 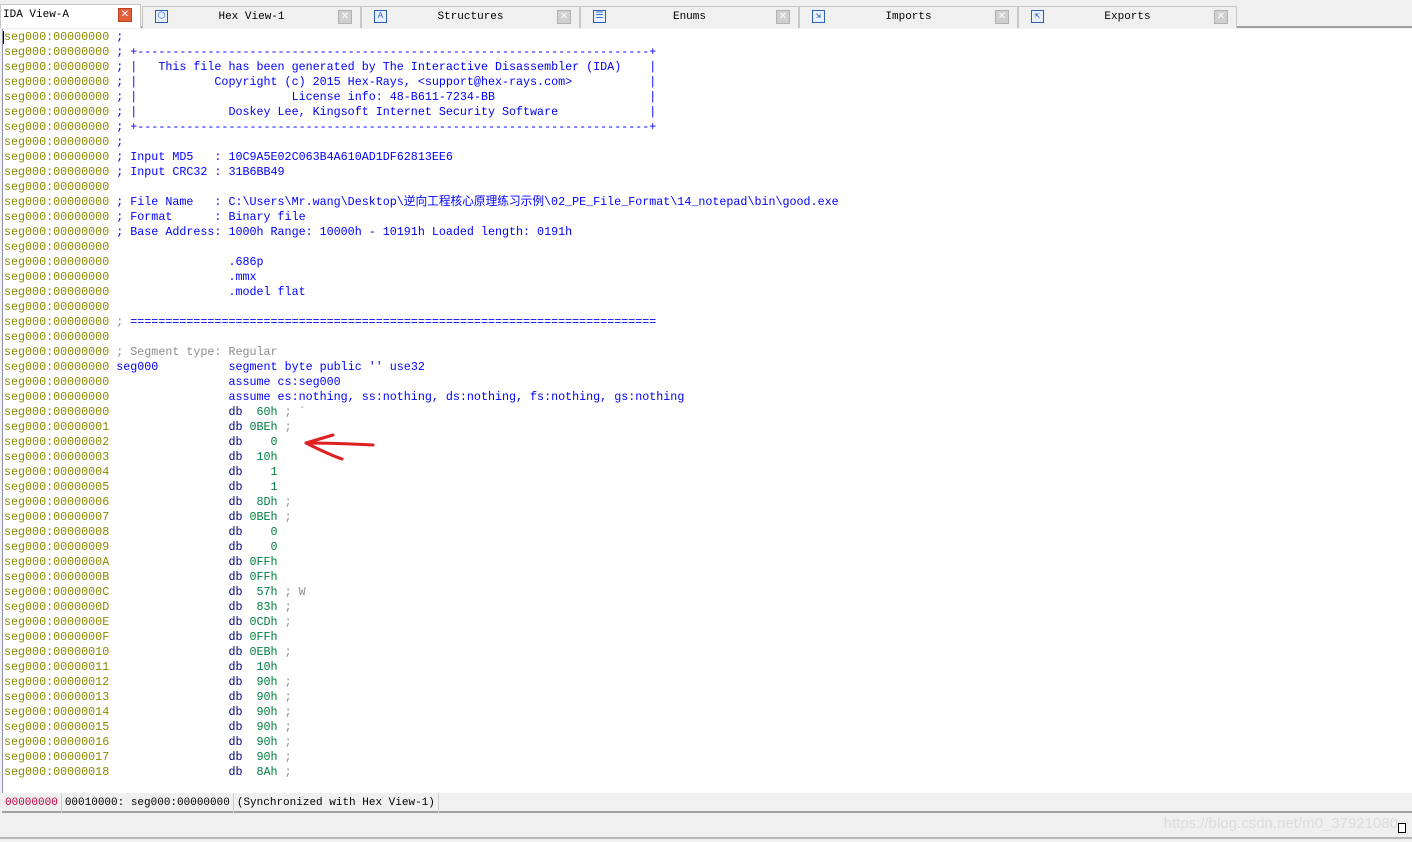 What do you see at coordinates (421, 262) in the screenshot?
I see `listing-line: seg000:00000000 .686p` at bounding box center [421, 262].